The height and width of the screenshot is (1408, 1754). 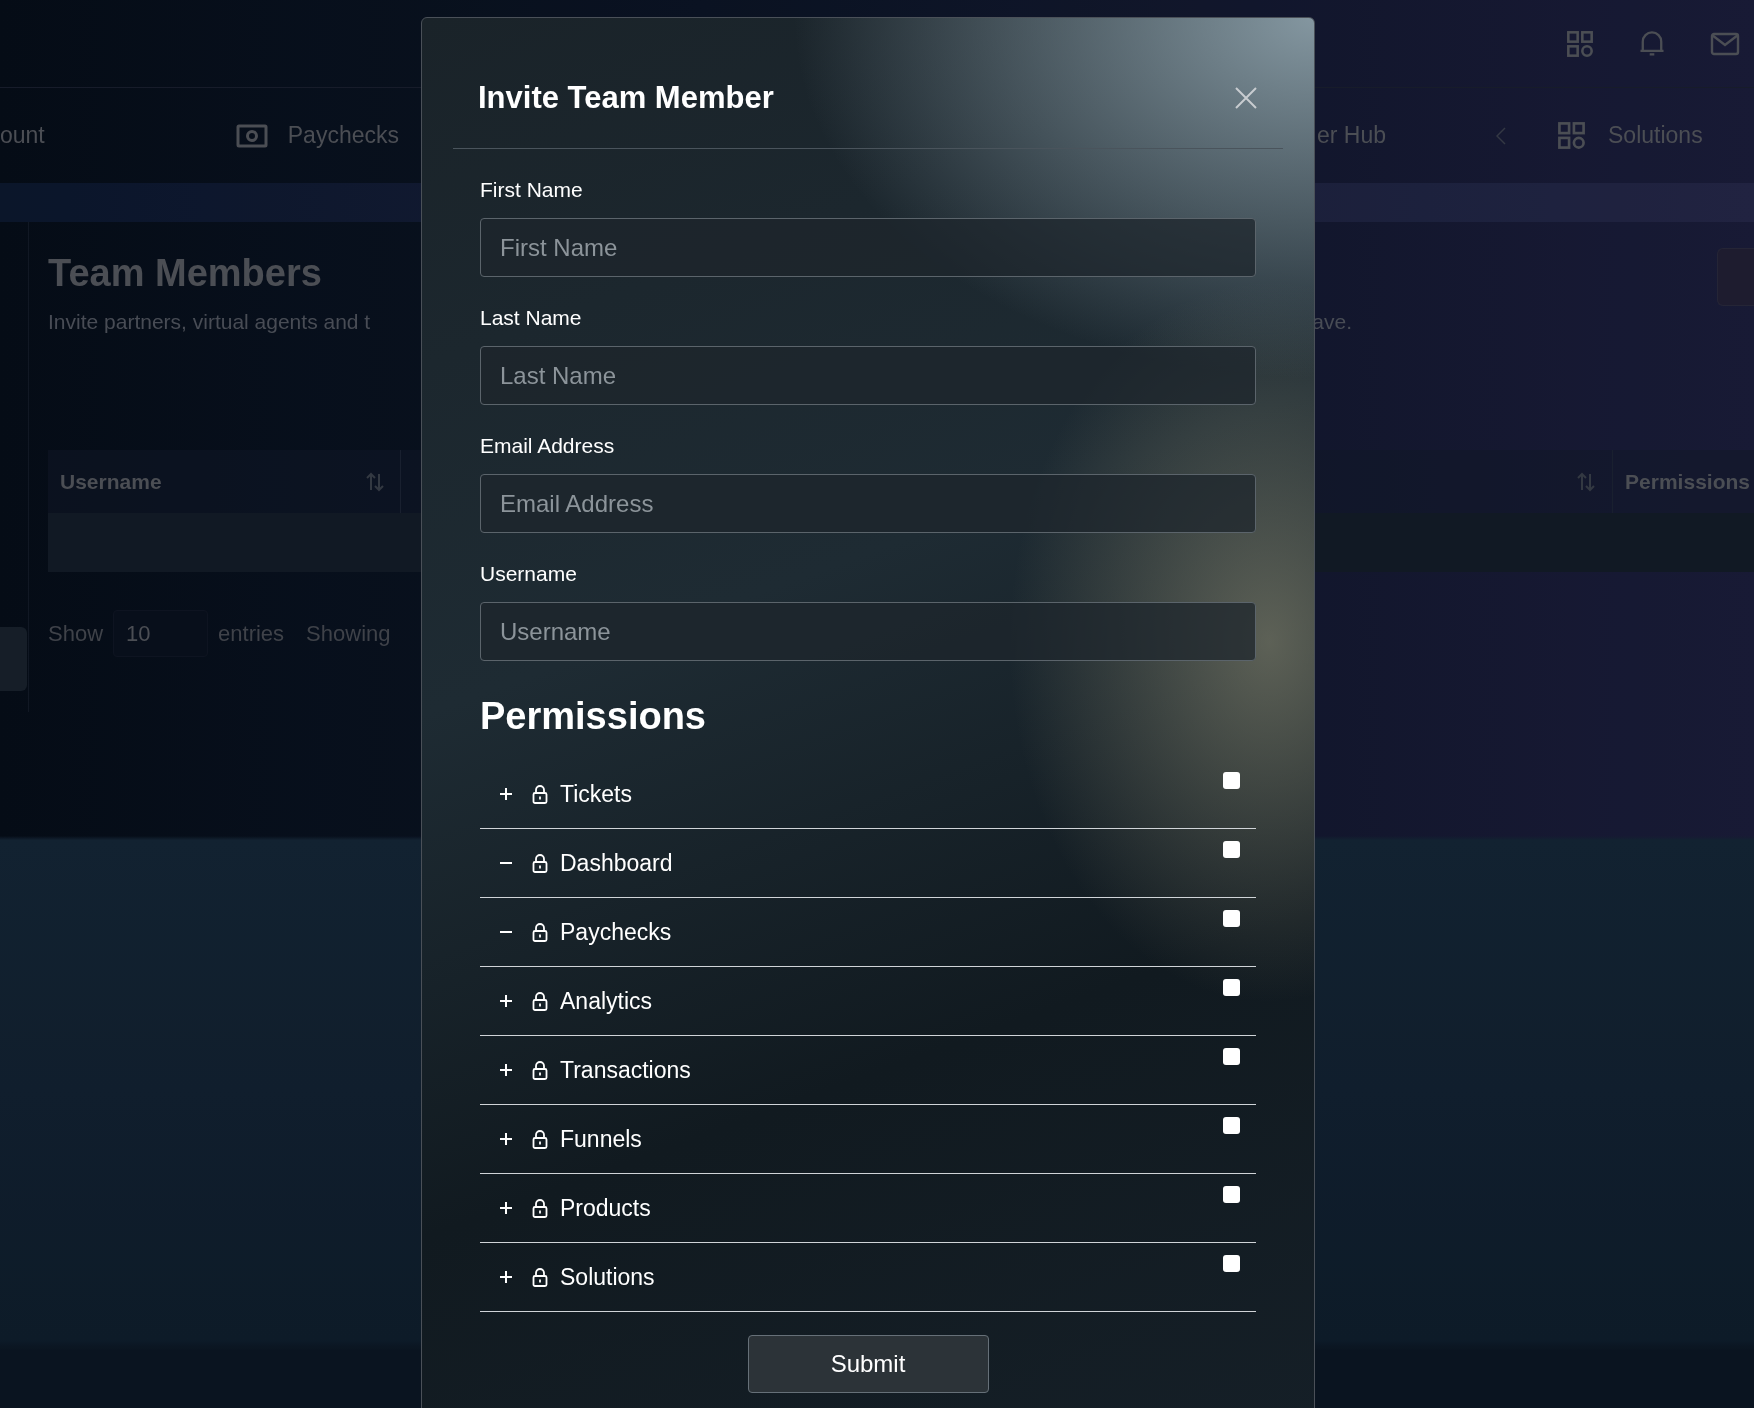 I want to click on bell-icon, so click(x=1652, y=43).